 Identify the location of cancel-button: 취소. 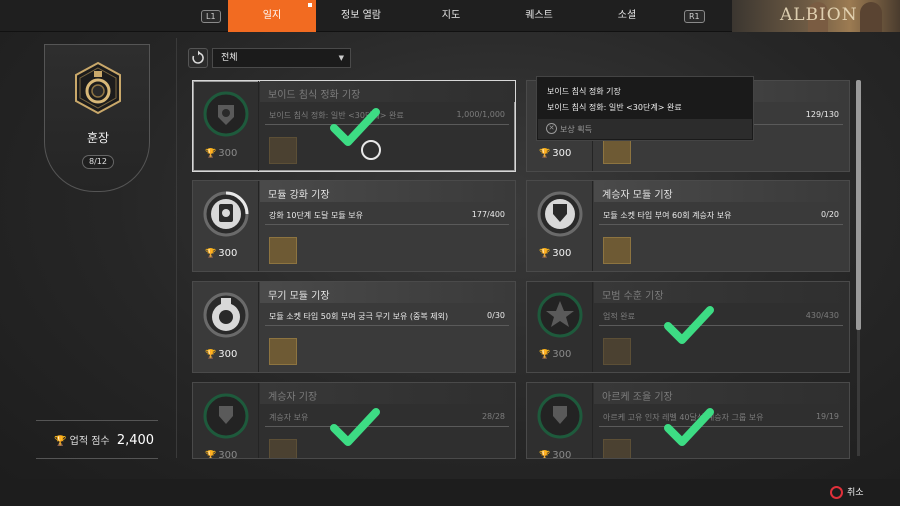
(847, 492).